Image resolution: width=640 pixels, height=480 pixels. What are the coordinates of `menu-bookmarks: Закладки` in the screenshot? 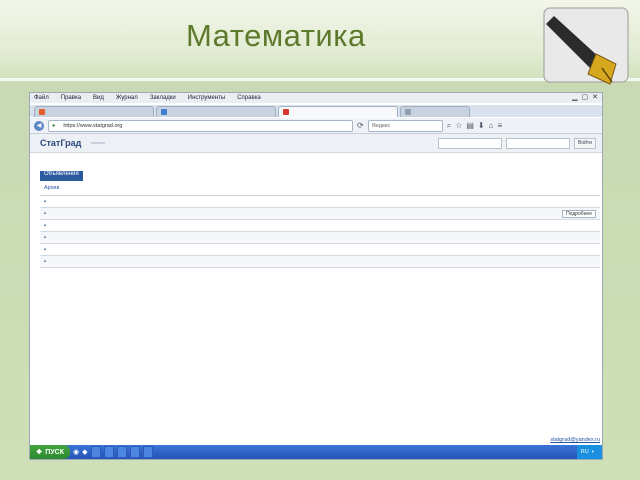 It's located at (163, 98).